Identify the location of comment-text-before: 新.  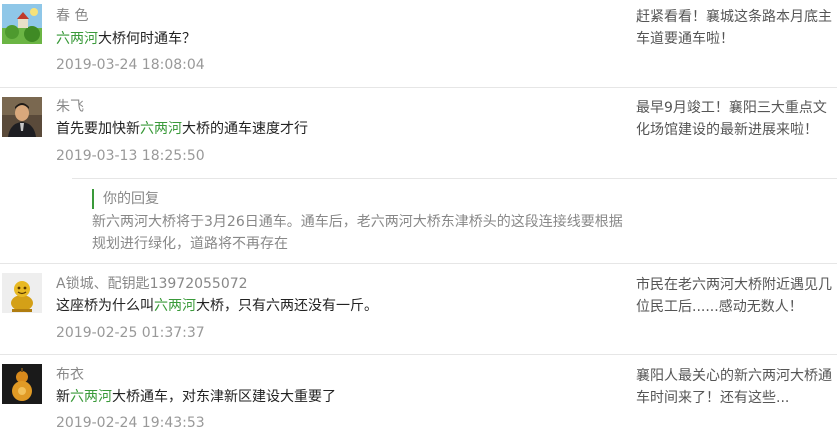
(63, 397).